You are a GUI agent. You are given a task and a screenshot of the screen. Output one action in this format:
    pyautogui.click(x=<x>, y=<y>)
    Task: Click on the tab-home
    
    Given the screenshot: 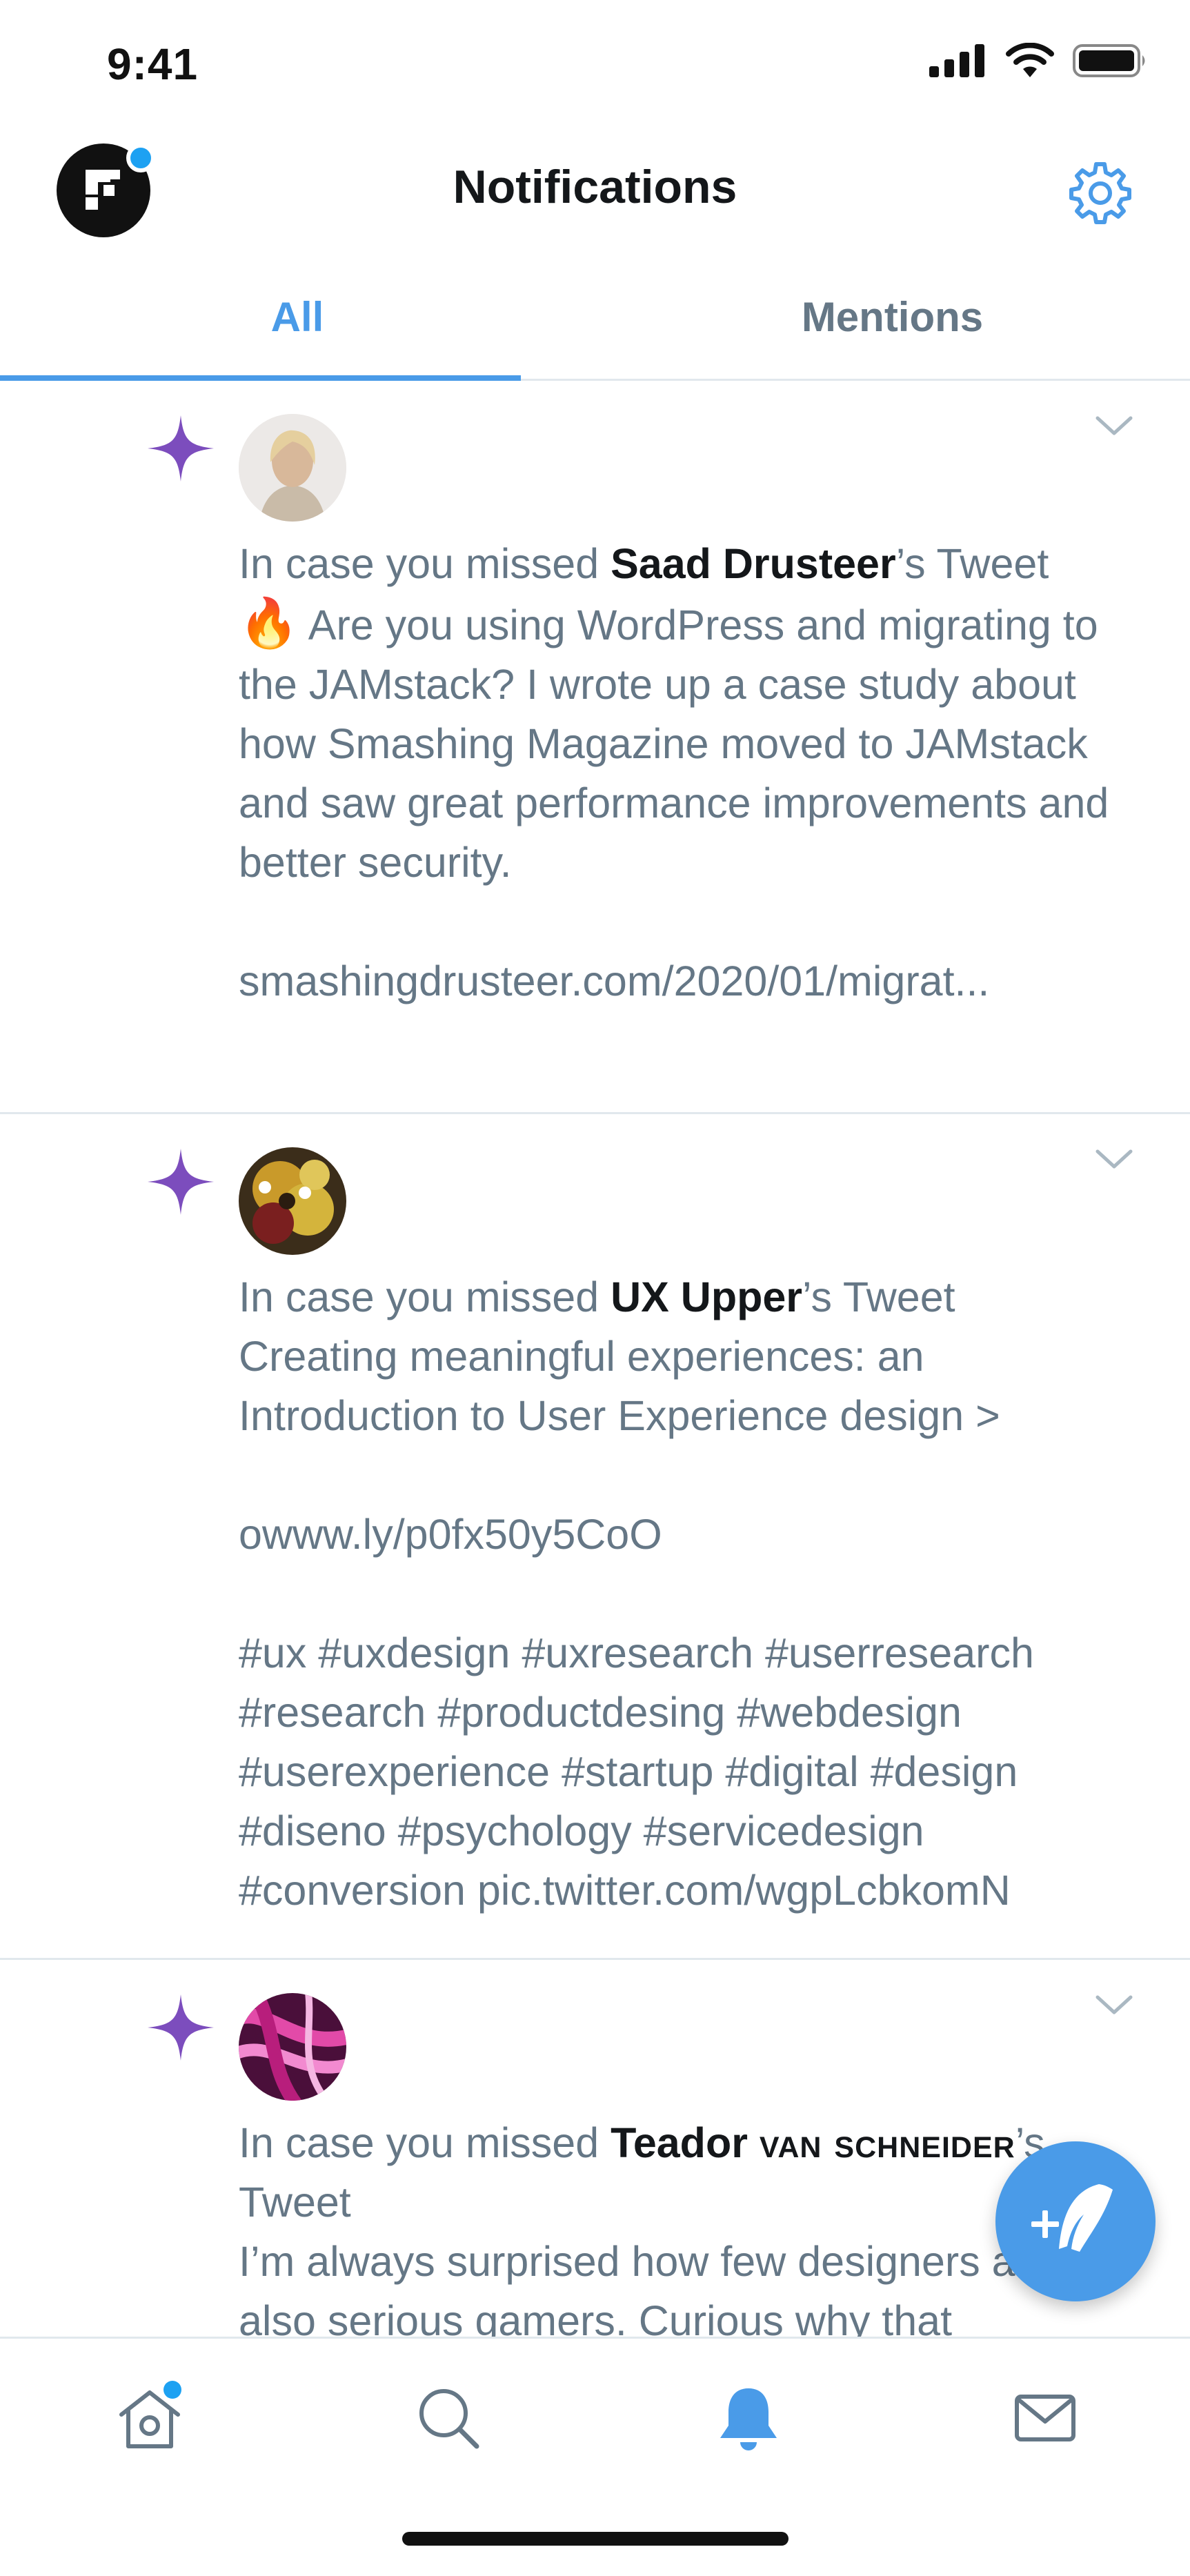 What is the action you would take?
    pyautogui.click(x=150, y=2418)
    